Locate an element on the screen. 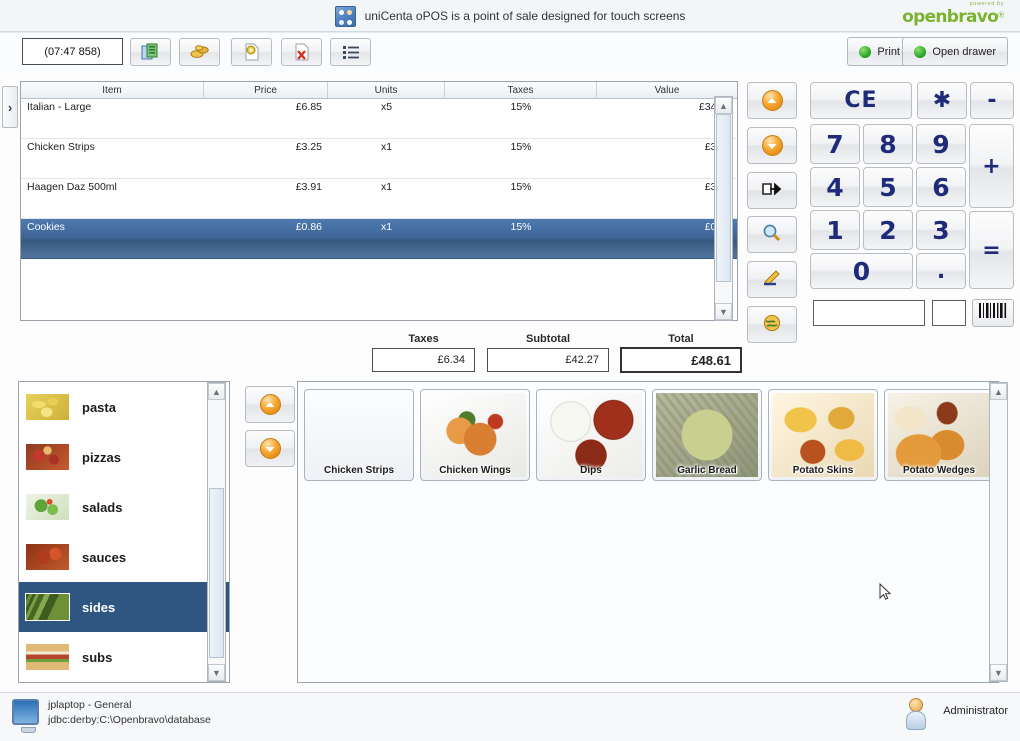 The image size is (1020, 741). column-header-taxes: Taxes is located at coordinates (521, 90).